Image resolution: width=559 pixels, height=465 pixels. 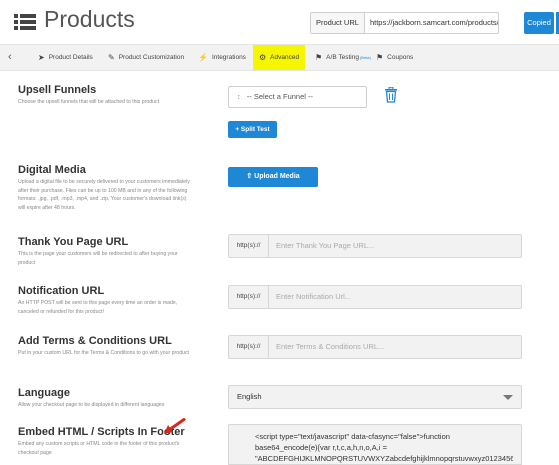 What do you see at coordinates (70, 57) in the screenshot?
I see `tab-label: Product Details` at bounding box center [70, 57].